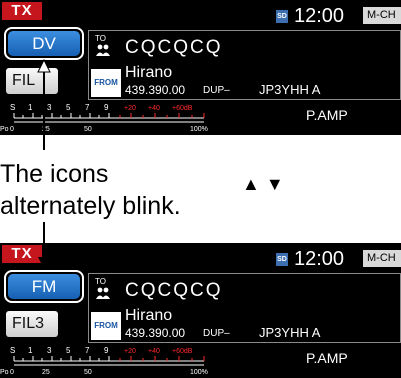  What do you see at coordinates (32, 324) in the screenshot?
I see `filter-button: FIL3` at bounding box center [32, 324].